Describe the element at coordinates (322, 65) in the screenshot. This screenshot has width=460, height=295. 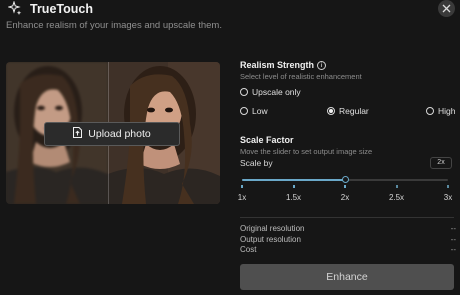
I see `info-icon: i` at that location.